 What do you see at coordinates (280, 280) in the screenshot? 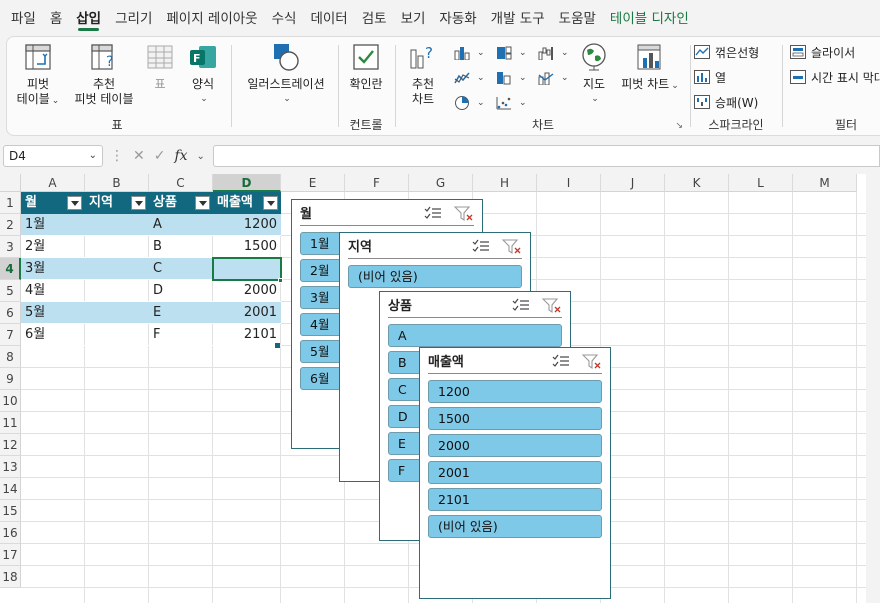
I see `fill-handle` at bounding box center [280, 280].